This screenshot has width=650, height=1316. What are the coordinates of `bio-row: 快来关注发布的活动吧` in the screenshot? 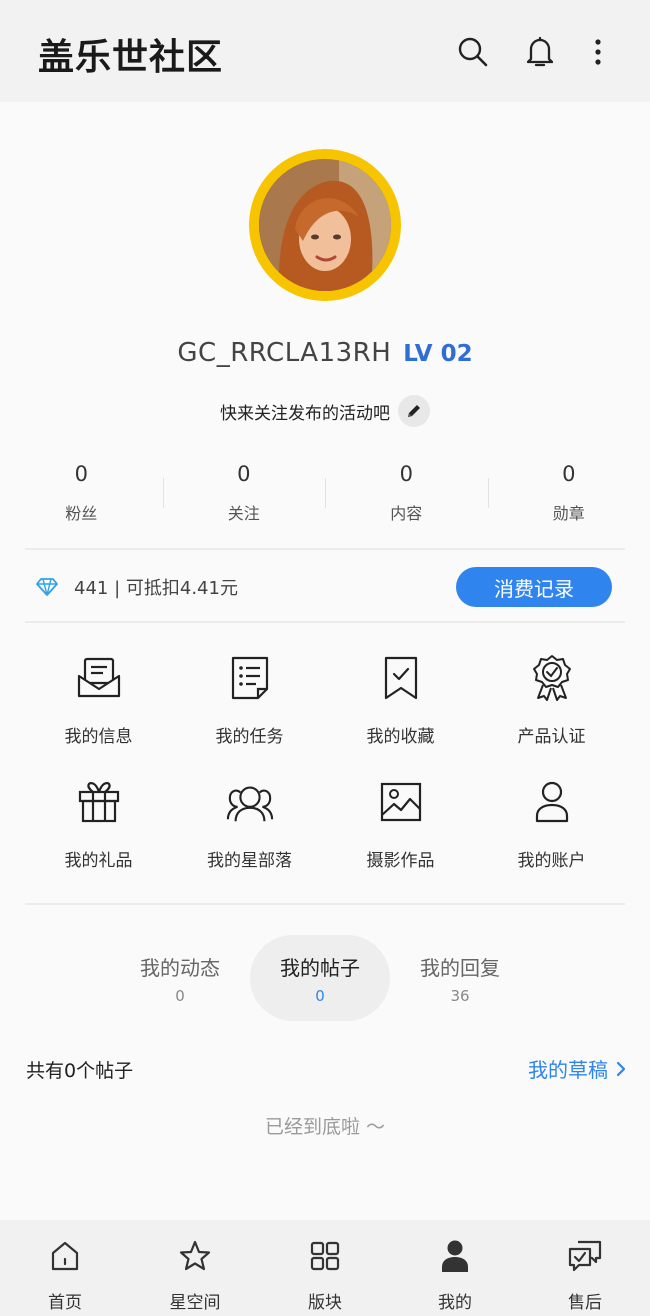 It's located at (325, 411).